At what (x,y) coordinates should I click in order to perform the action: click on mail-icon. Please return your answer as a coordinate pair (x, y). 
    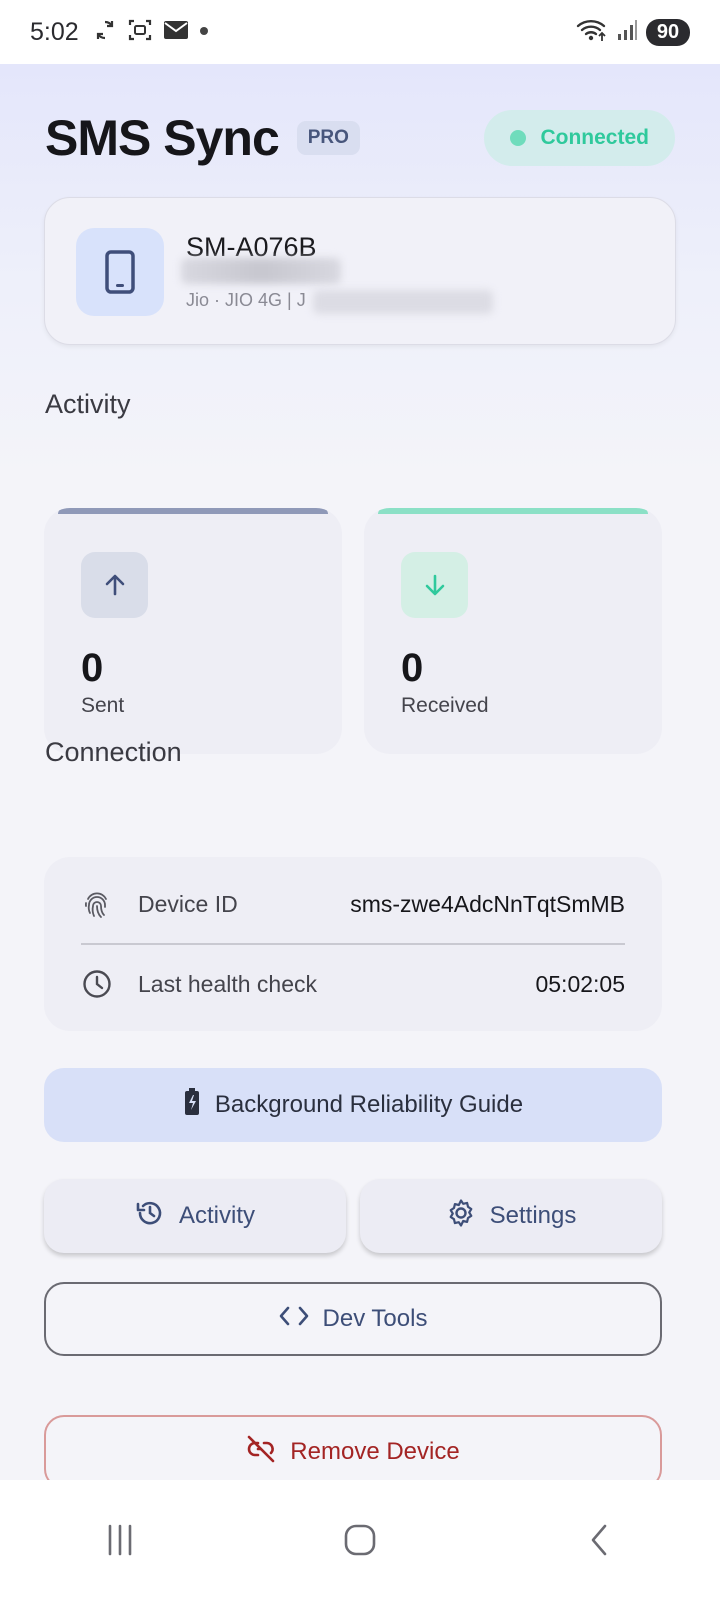
    Looking at the image, I should click on (176, 32).